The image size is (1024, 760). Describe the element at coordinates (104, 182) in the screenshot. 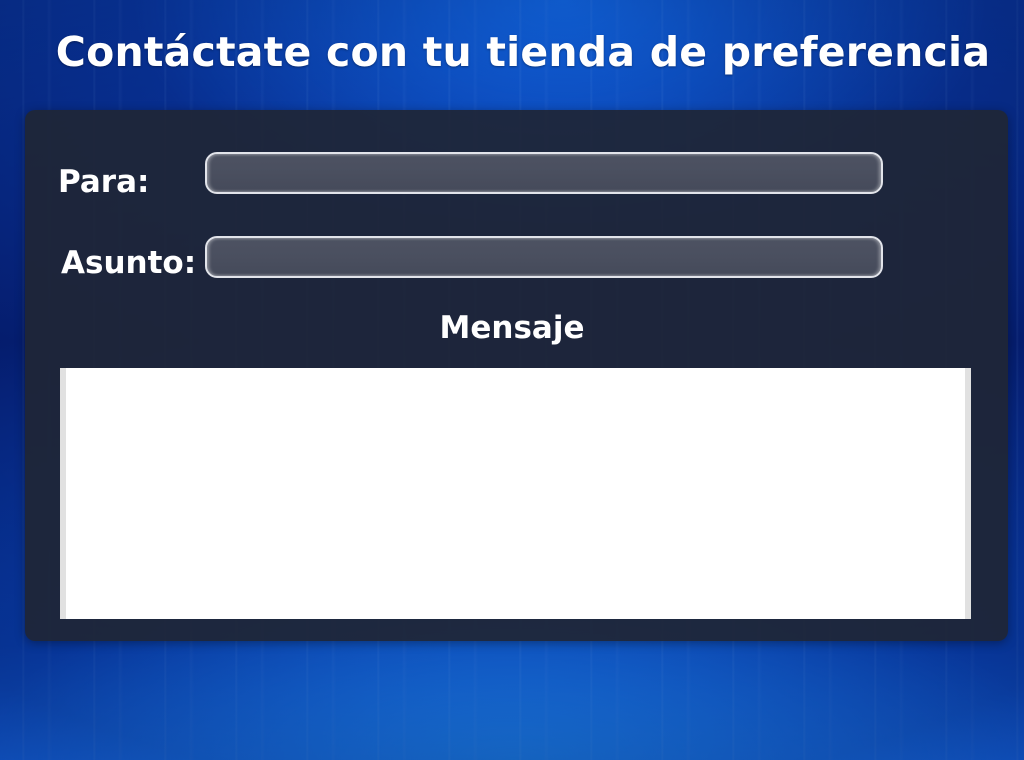

I see `to-label: Para:` at that location.